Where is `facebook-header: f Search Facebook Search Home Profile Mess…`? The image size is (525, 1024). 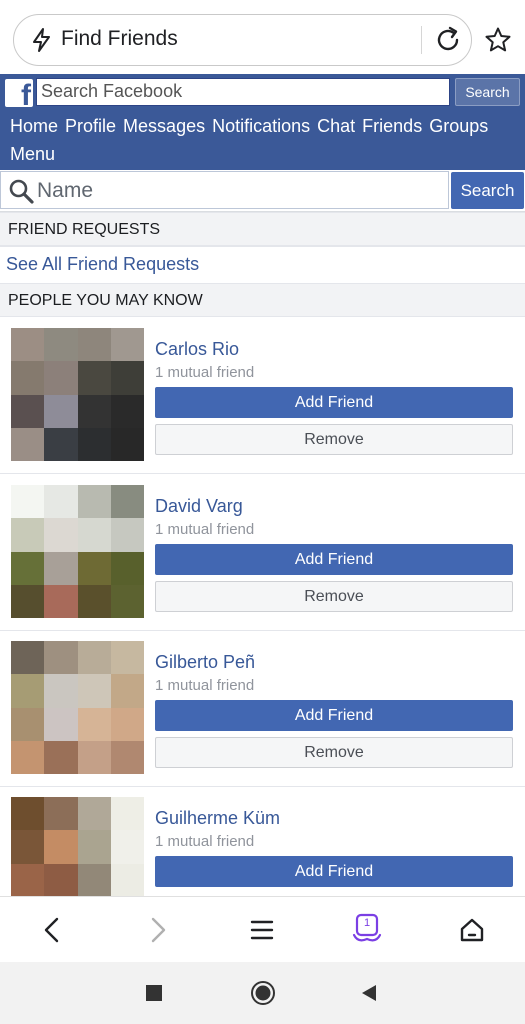 facebook-header: f Search Facebook Search Home Profile Mess… is located at coordinates (262, 122).